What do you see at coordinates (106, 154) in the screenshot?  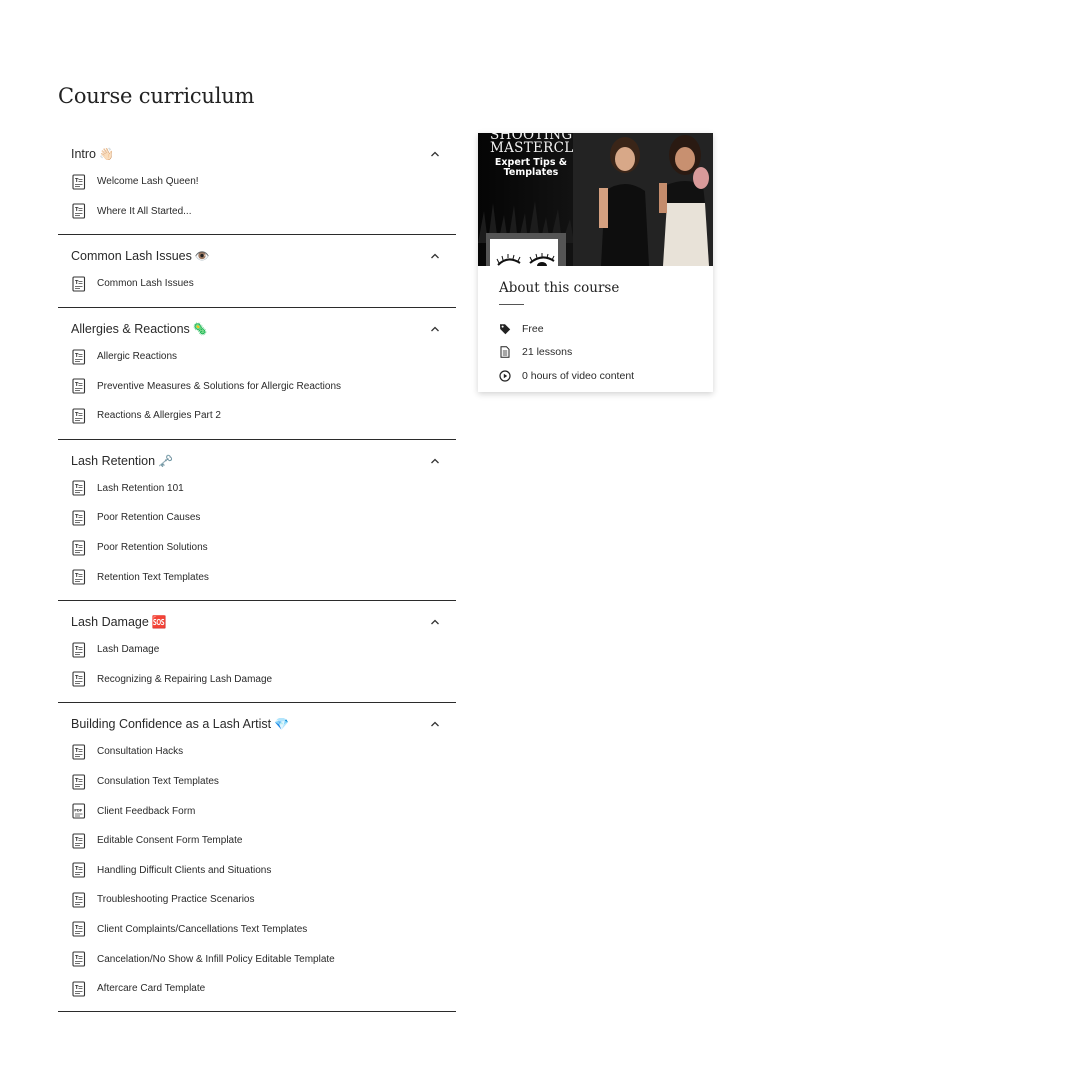 I see `section-emoji: 👋🏻` at bounding box center [106, 154].